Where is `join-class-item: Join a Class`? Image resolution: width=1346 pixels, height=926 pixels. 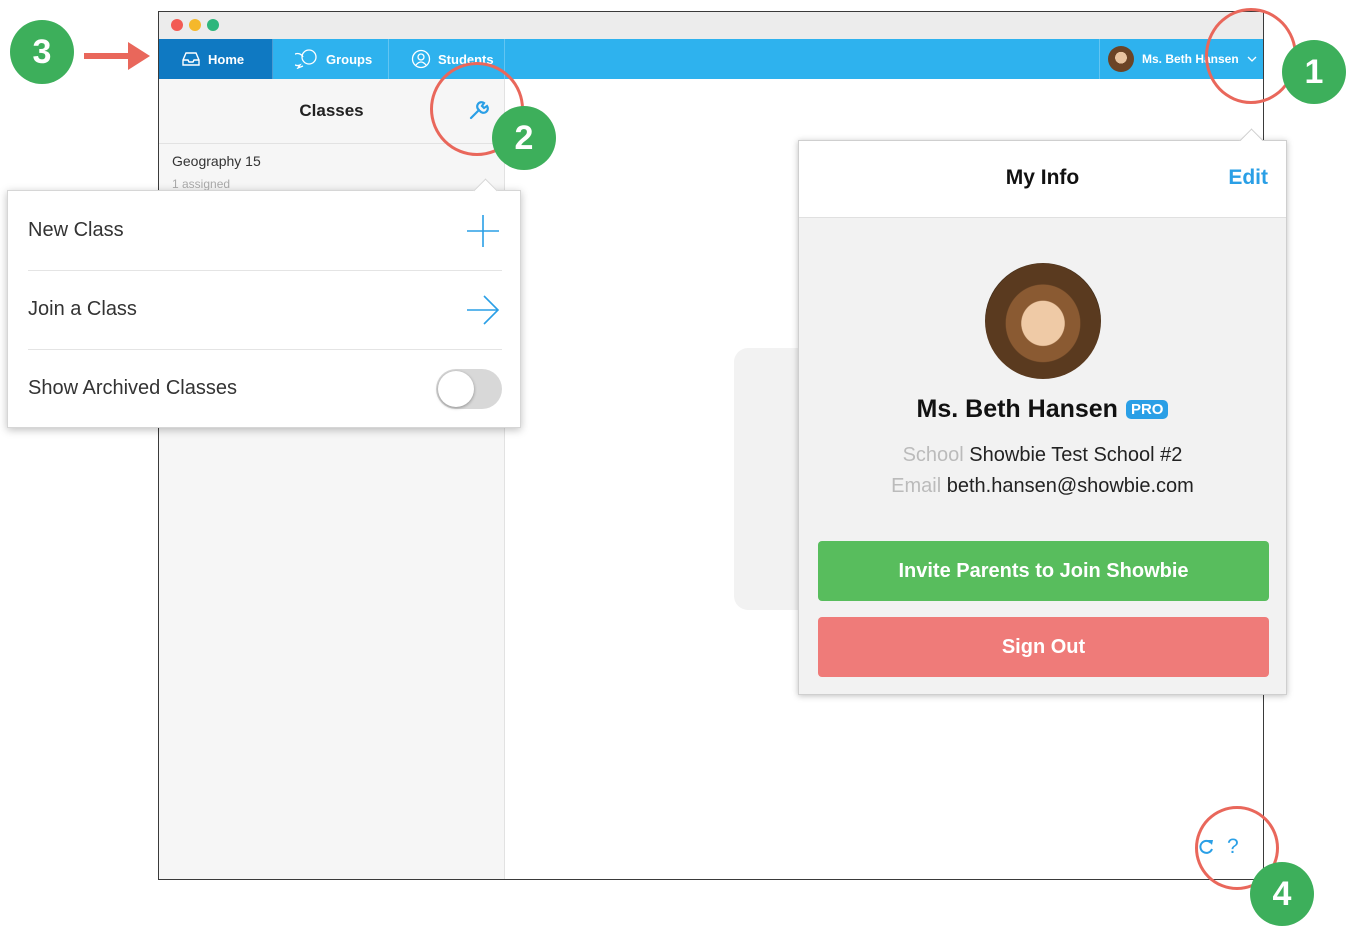 join-class-item: Join a Class is located at coordinates (265, 310).